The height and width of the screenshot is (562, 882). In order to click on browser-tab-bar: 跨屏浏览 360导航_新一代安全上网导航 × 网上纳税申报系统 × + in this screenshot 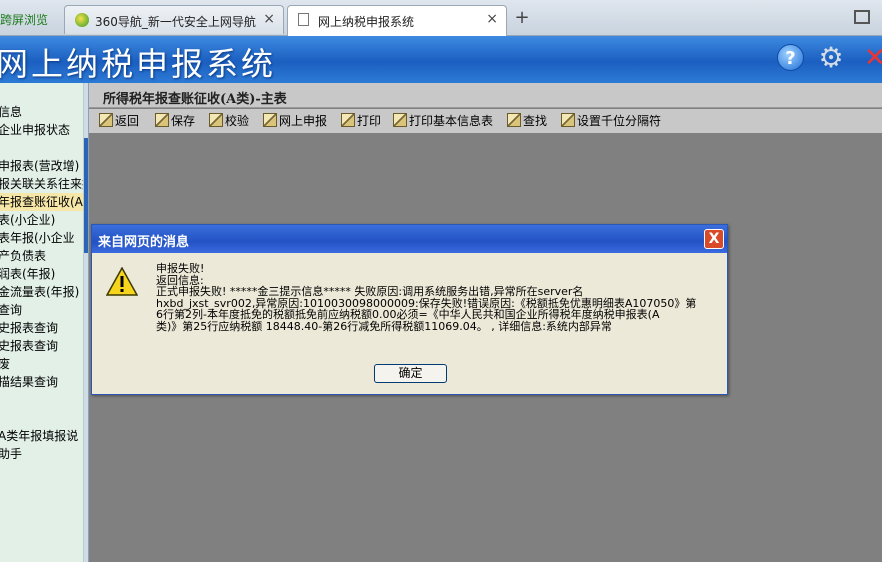, I will do `click(441, 18)`.